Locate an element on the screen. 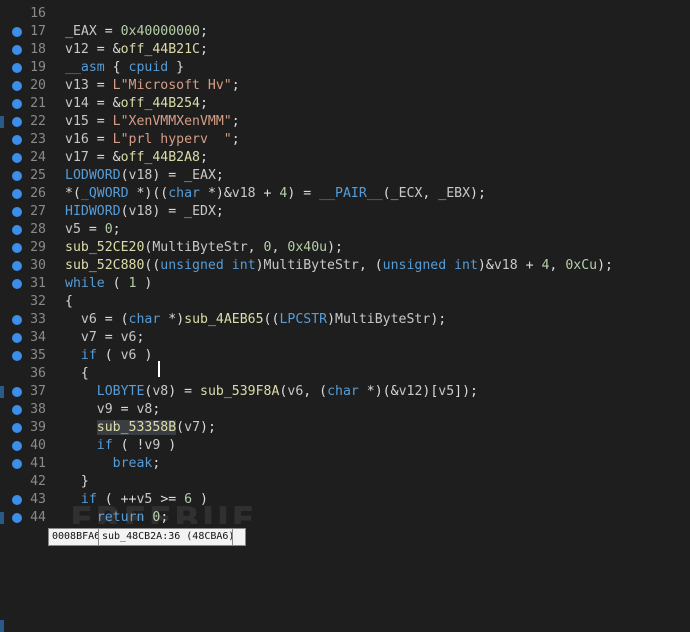  code-line: 24 v17 = &off_44B2A8; is located at coordinates (345, 158).